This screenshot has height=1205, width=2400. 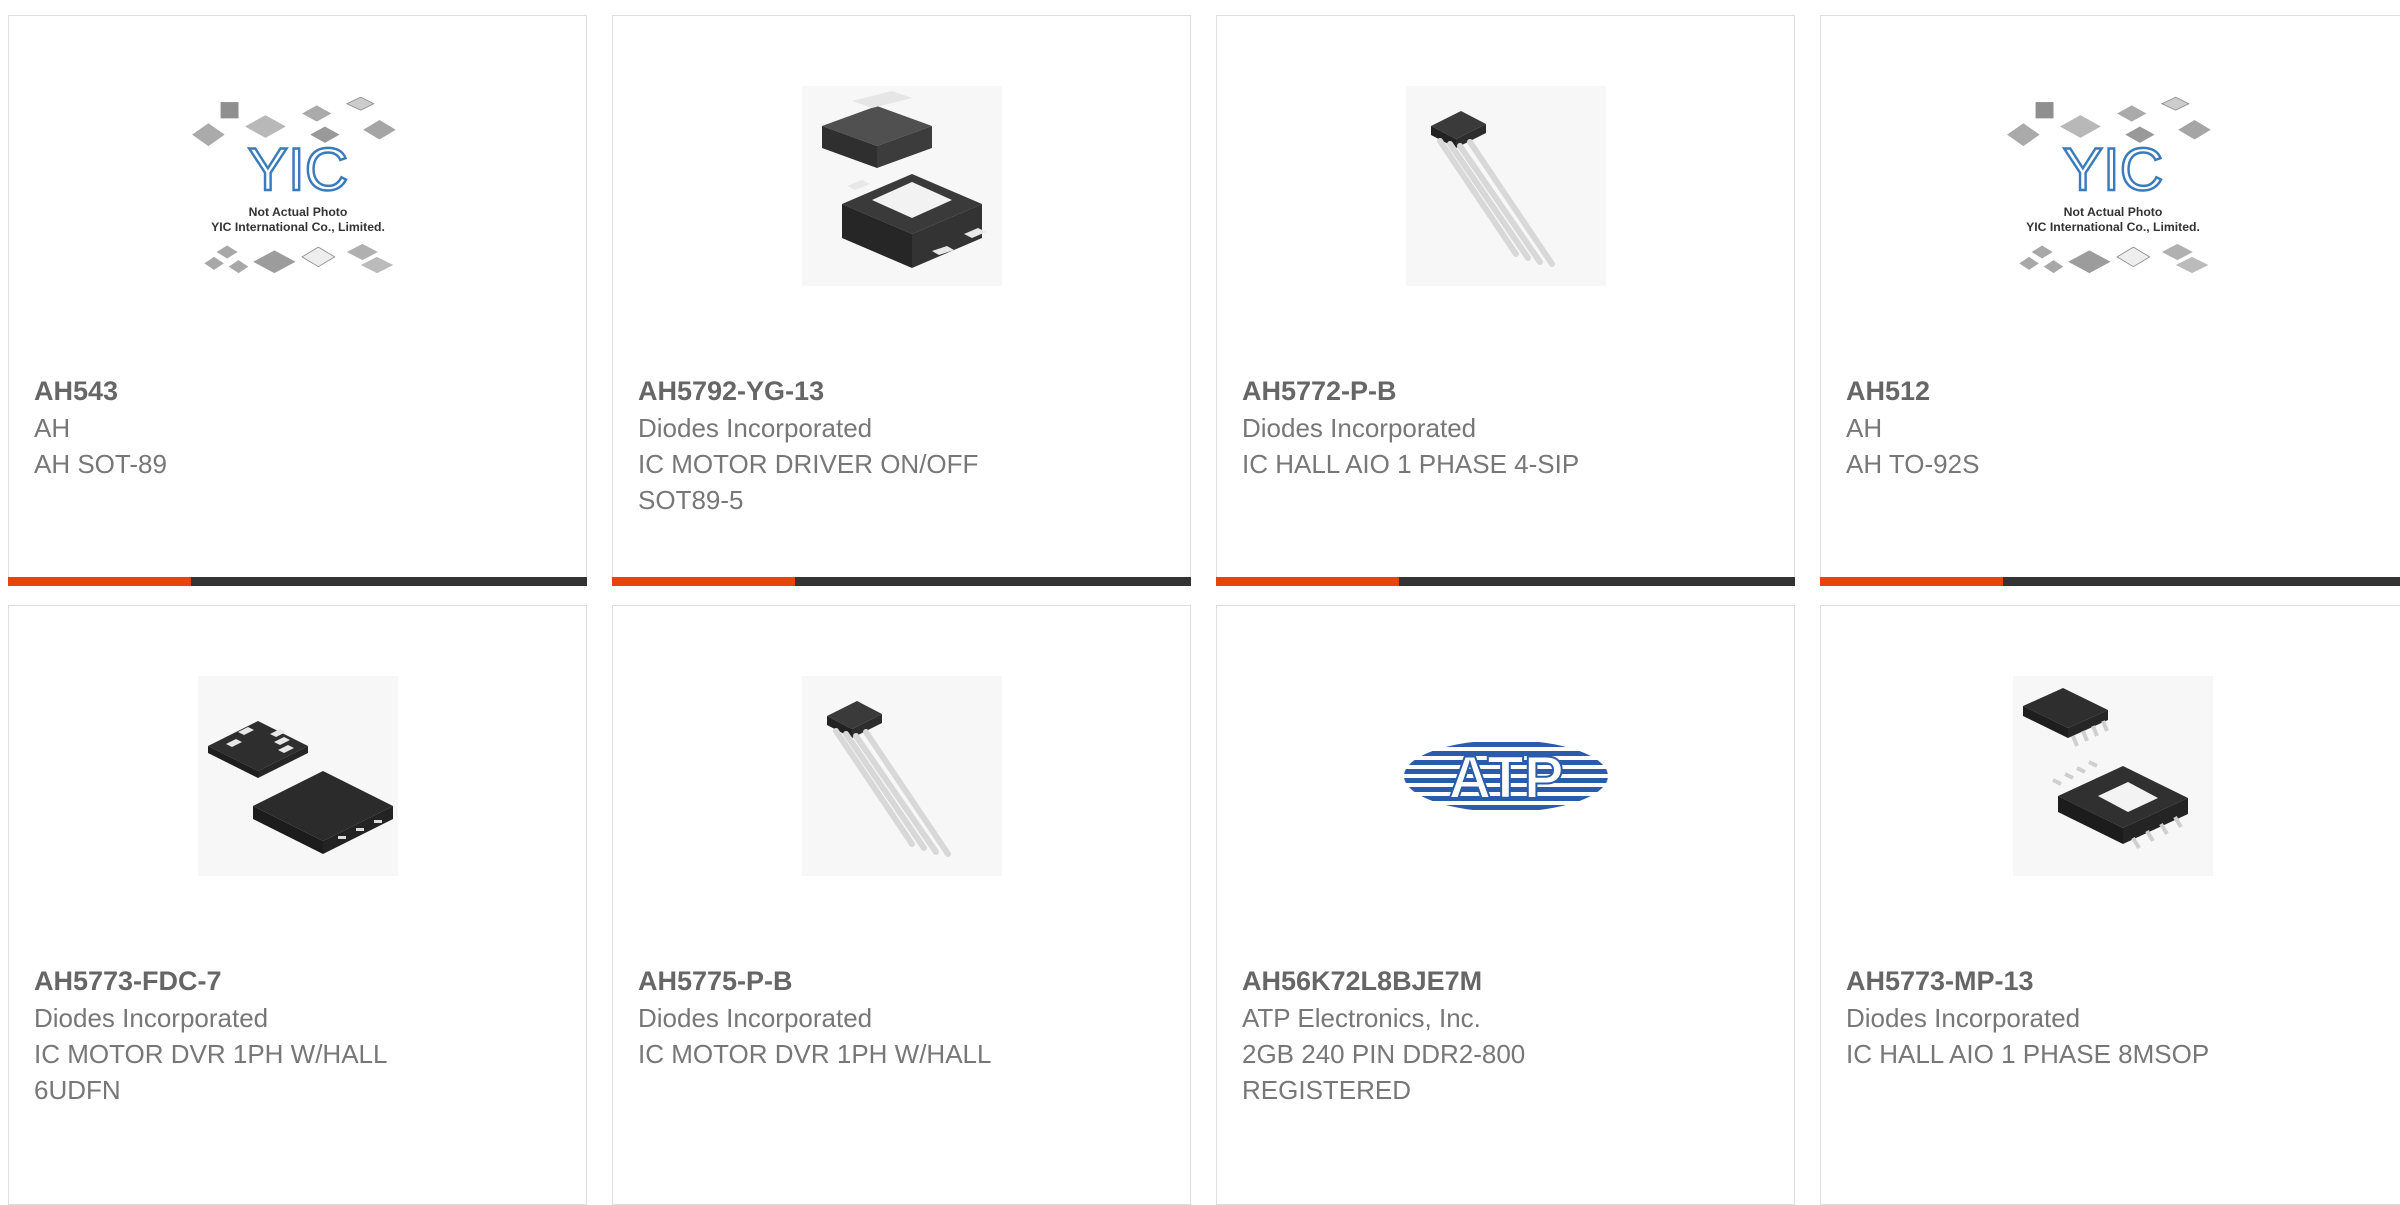 What do you see at coordinates (210, 1072) in the screenshot?
I see `description: IC MOTOR DVR 1PH W/HALL 6UDFN` at bounding box center [210, 1072].